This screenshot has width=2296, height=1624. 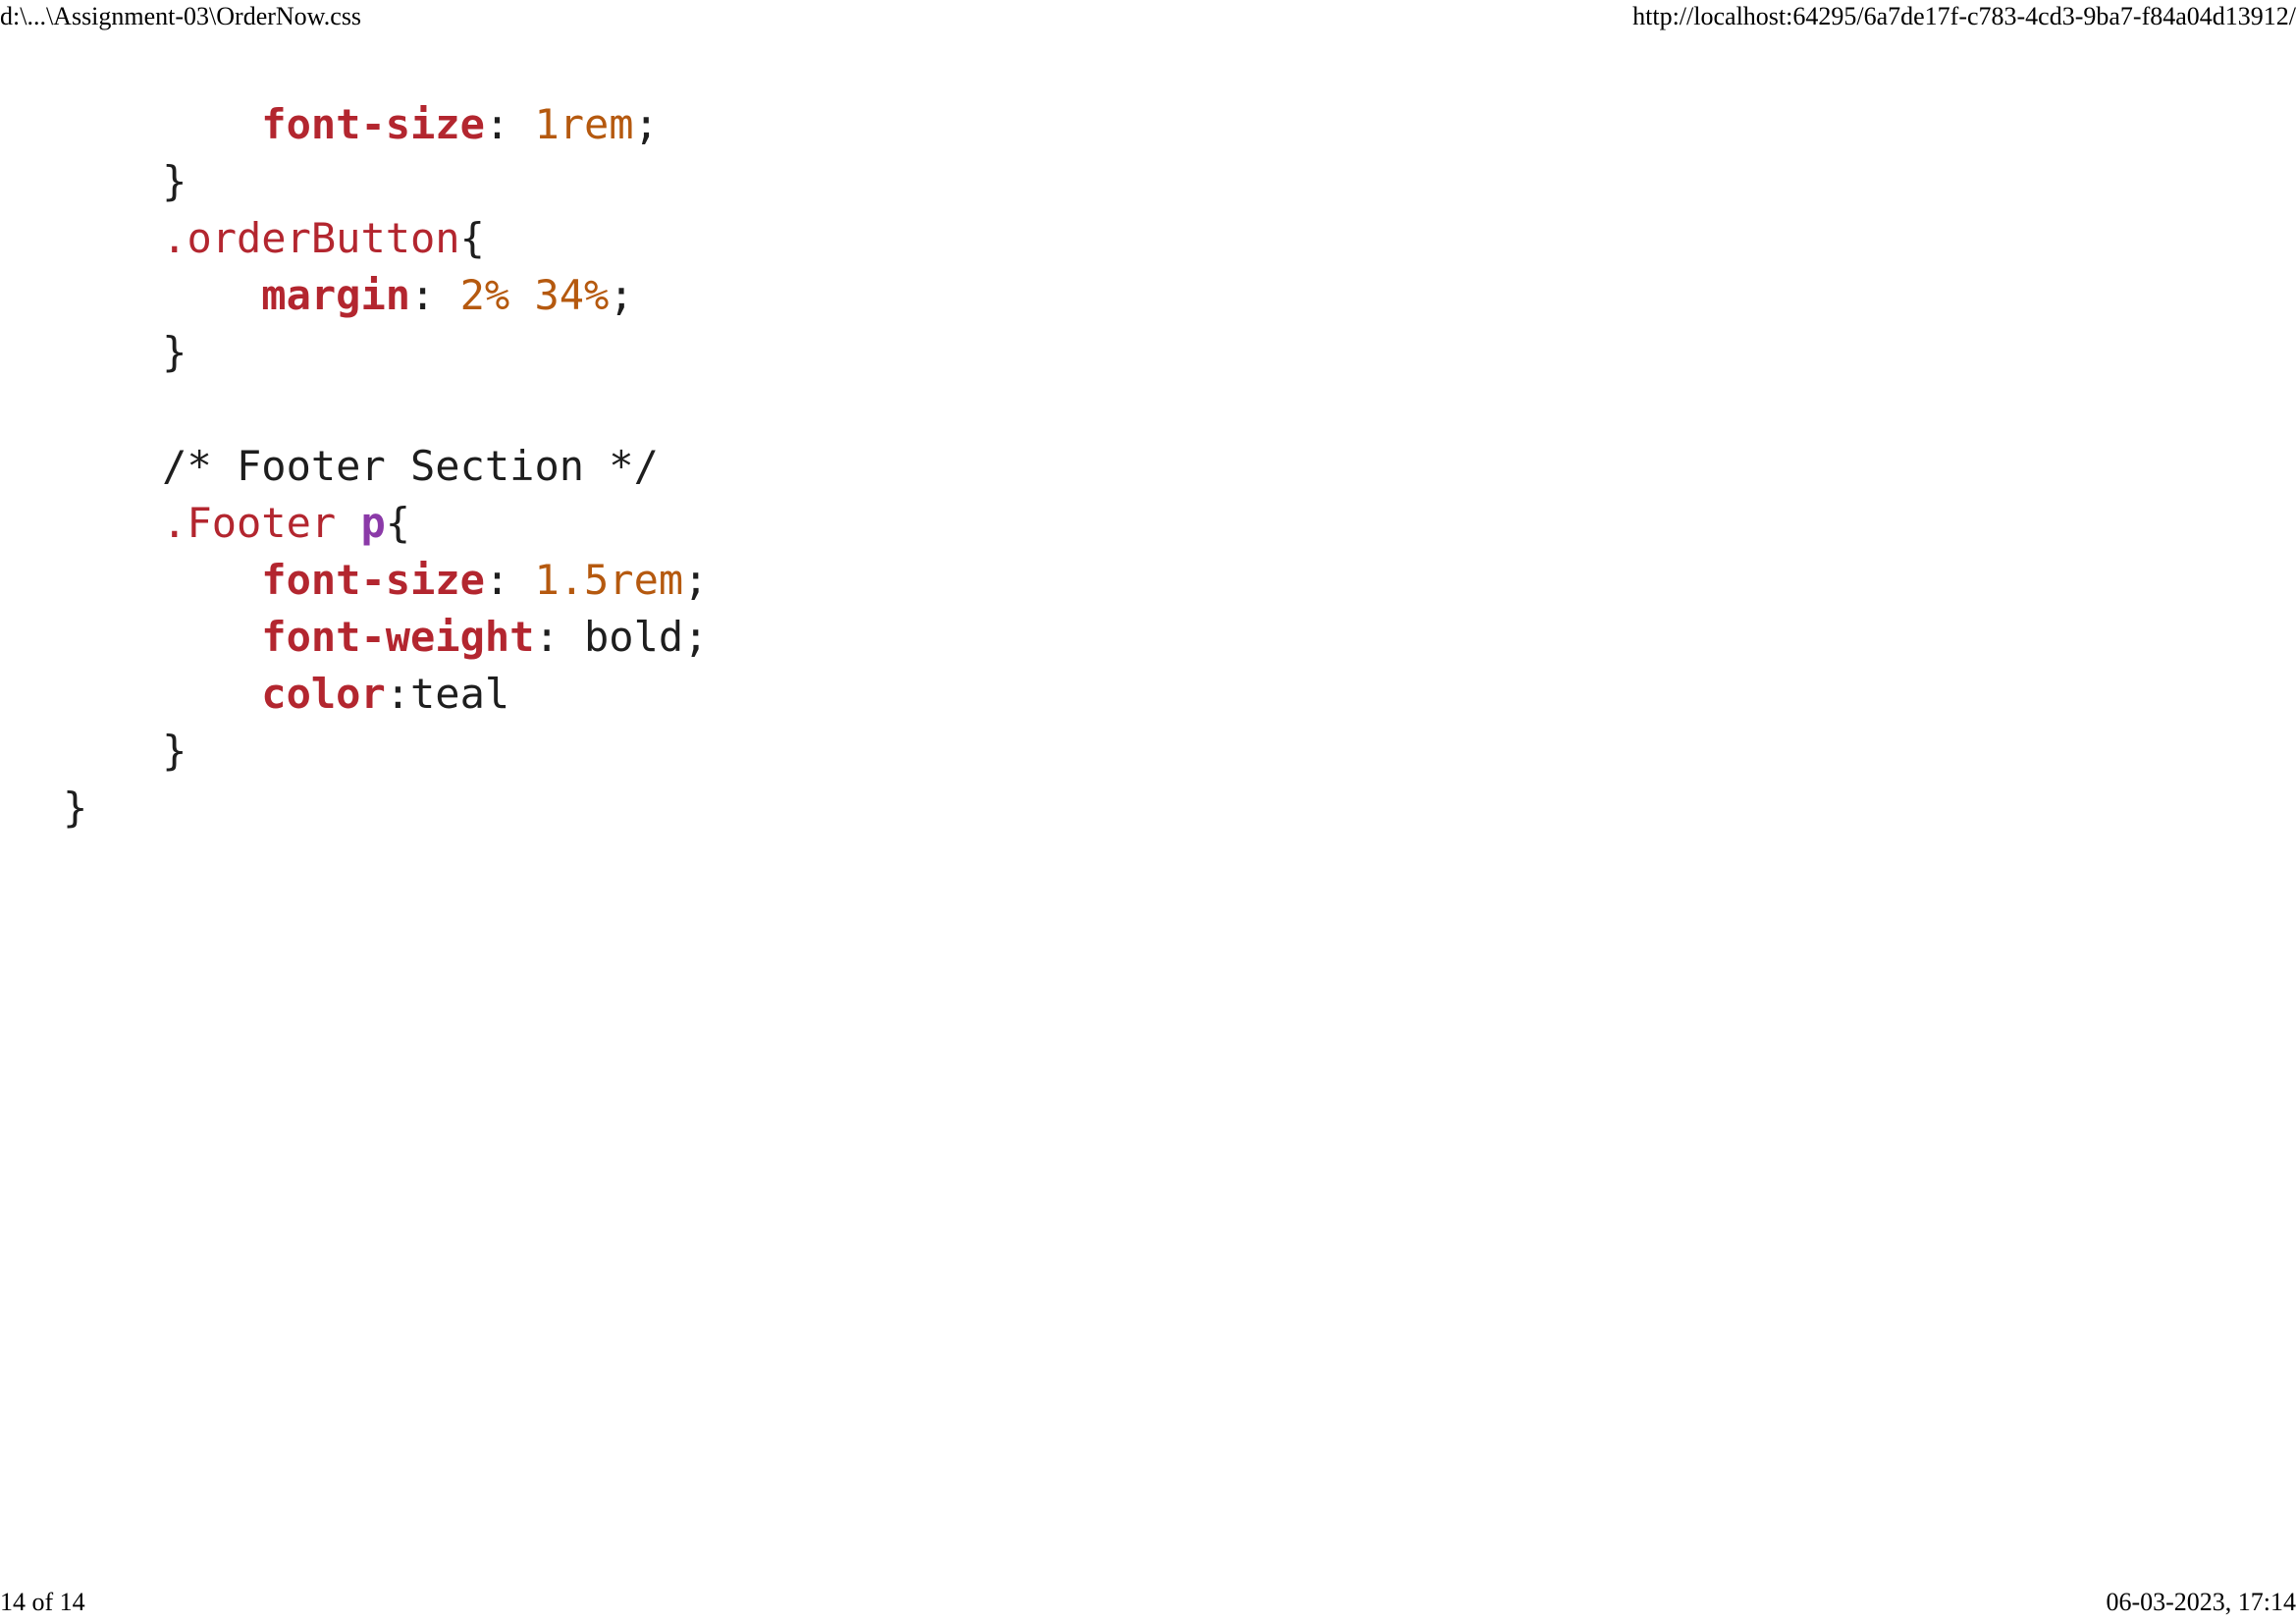 What do you see at coordinates (621, 637) in the screenshot?
I see `code-token-plain: : bold;` at bounding box center [621, 637].